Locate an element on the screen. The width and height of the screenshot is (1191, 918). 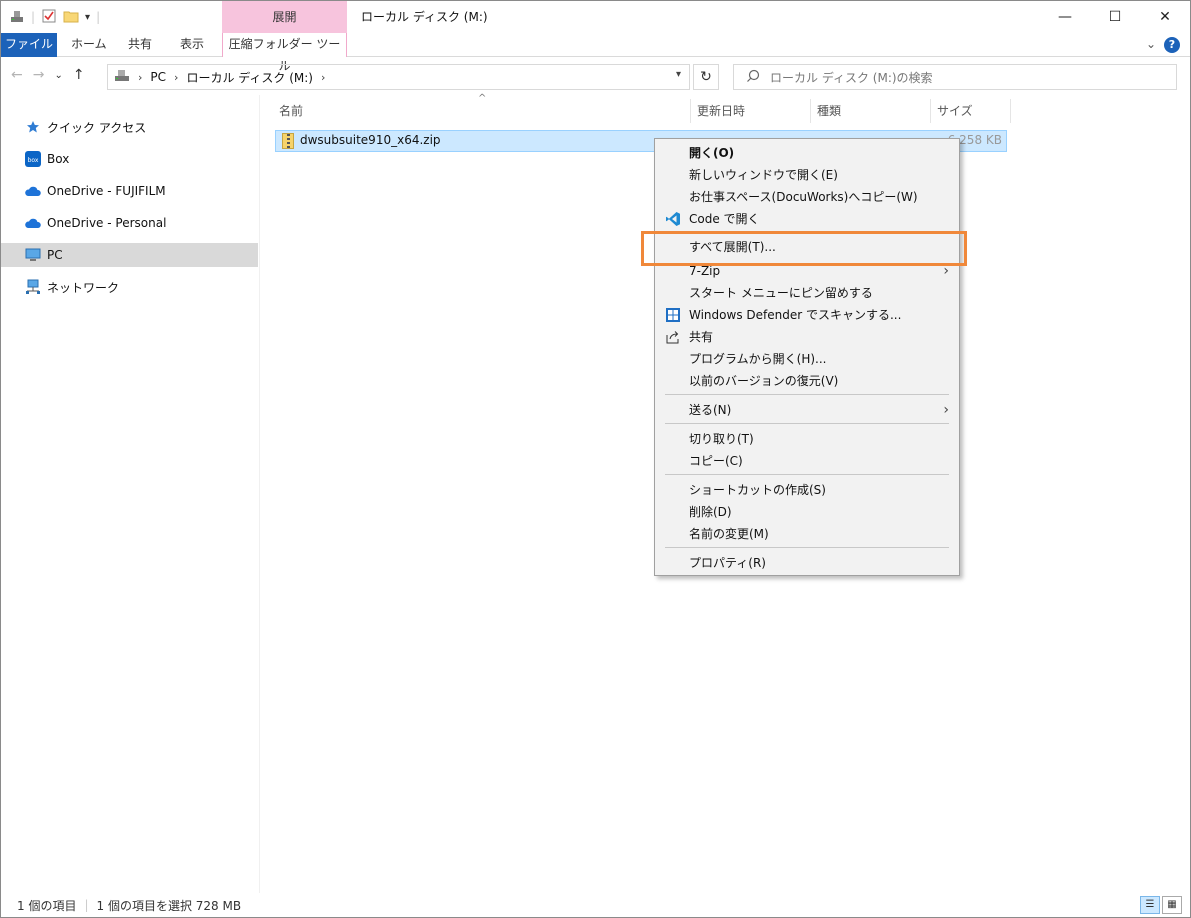
ribbon-tabs: ファイル ホーム 共有 表示 圧縮フォルダー ツール ⌄ ? is located at coordinates (595, 53).